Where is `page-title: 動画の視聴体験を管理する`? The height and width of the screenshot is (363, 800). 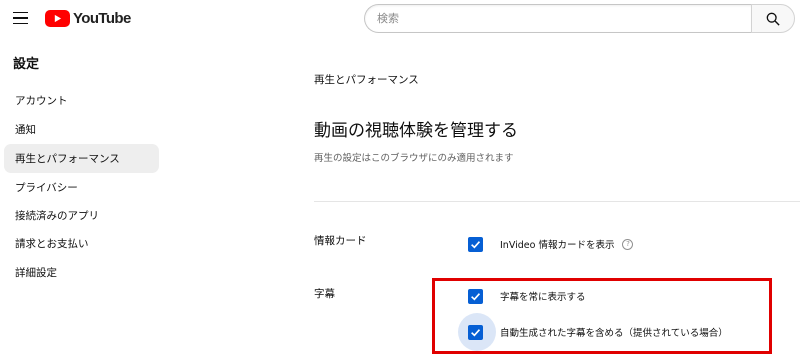 page-title: 動画の視聴体験を管理する is located at coordinates (416, 131).